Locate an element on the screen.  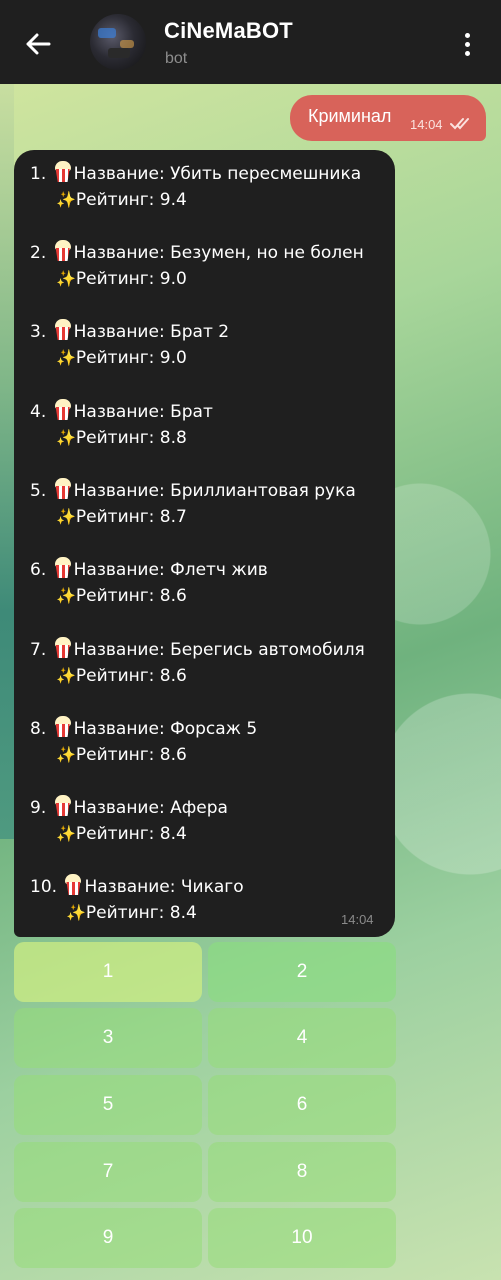
keyboard-button-3: 3 is located at coordinates (108, 1038).